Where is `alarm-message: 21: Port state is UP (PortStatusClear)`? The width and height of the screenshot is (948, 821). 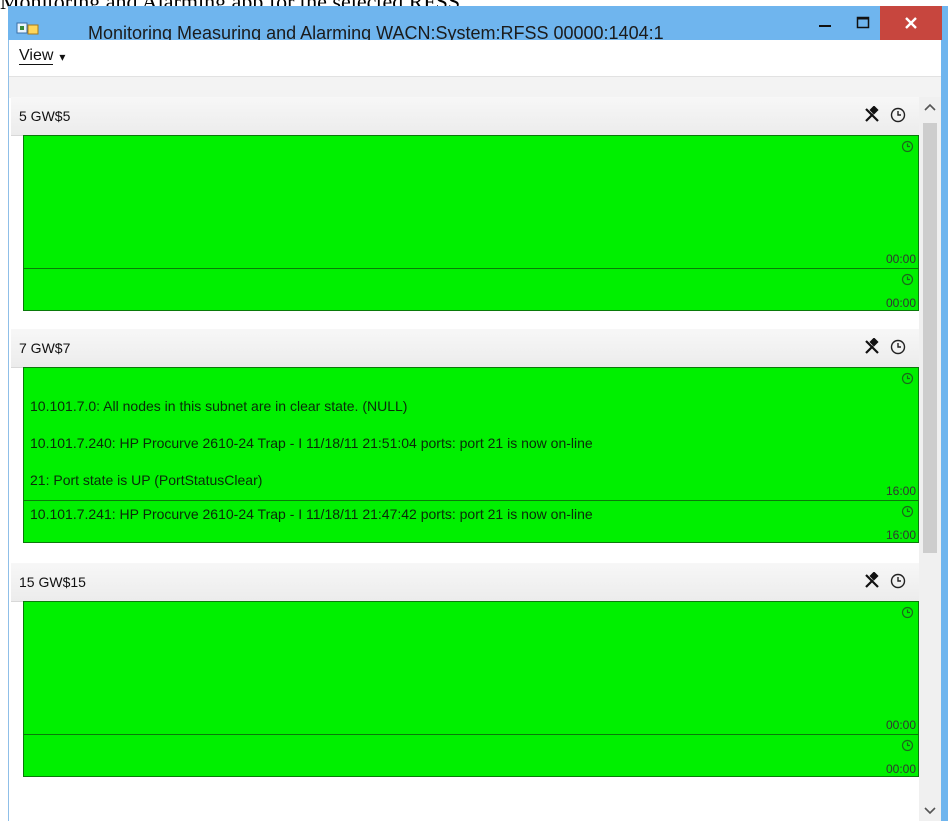 alarm-message: 21: Port state is UP (PortStatusClear) is located at coordinates (146, 480).